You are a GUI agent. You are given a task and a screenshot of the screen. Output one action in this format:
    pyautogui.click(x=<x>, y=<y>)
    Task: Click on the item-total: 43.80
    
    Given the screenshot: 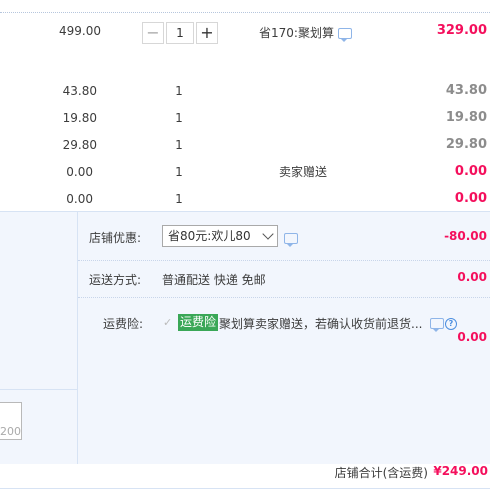 What is the action you would take?
    pyautogui.click(x=466, y=90)
    